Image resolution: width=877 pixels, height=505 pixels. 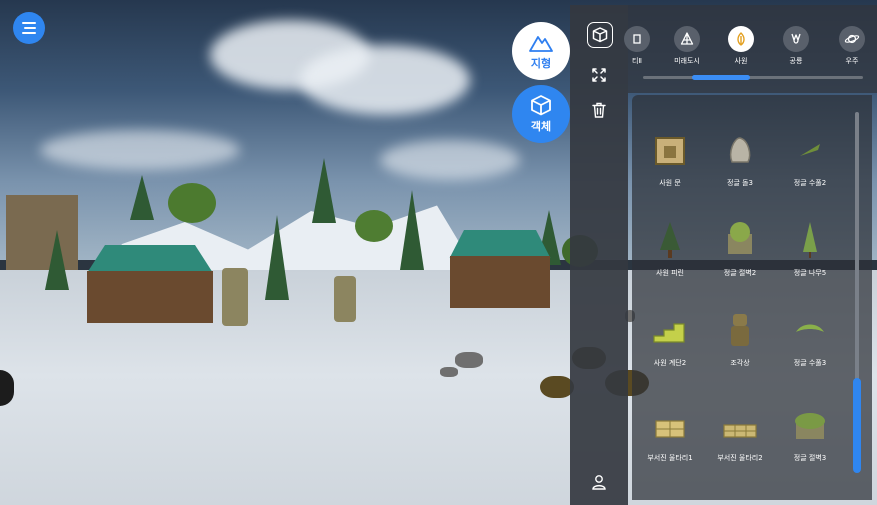 I want to click on object-item-jungle-bush3: 정글 수풀3, so click(x=810, y=340).